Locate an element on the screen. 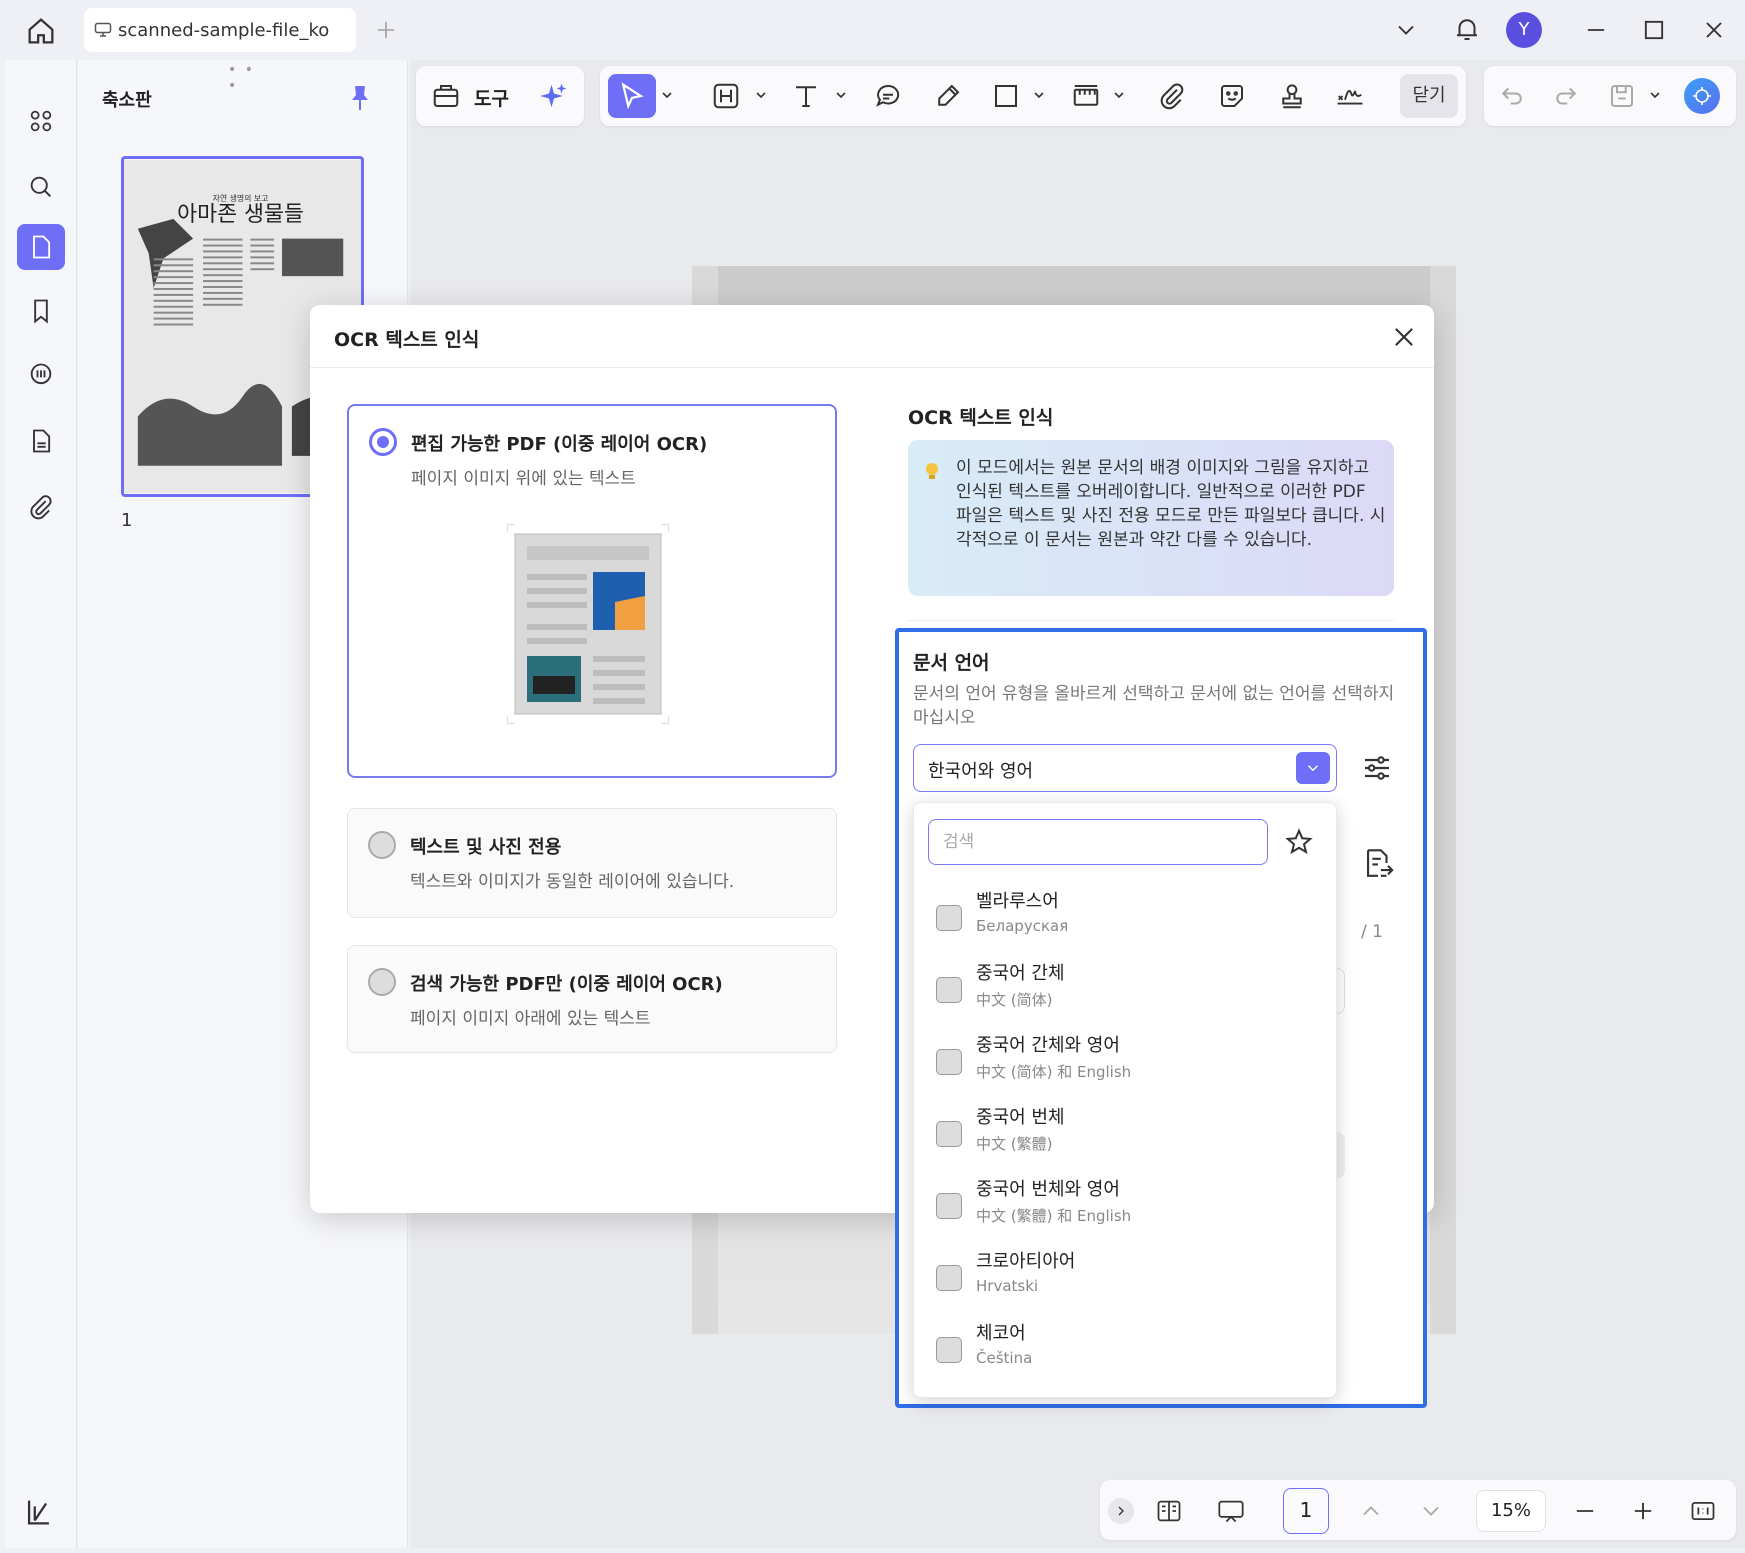 The width and height of the screenshot is (1745, 1553). chevron-right-icon is located at coordinates (1121, 1511).